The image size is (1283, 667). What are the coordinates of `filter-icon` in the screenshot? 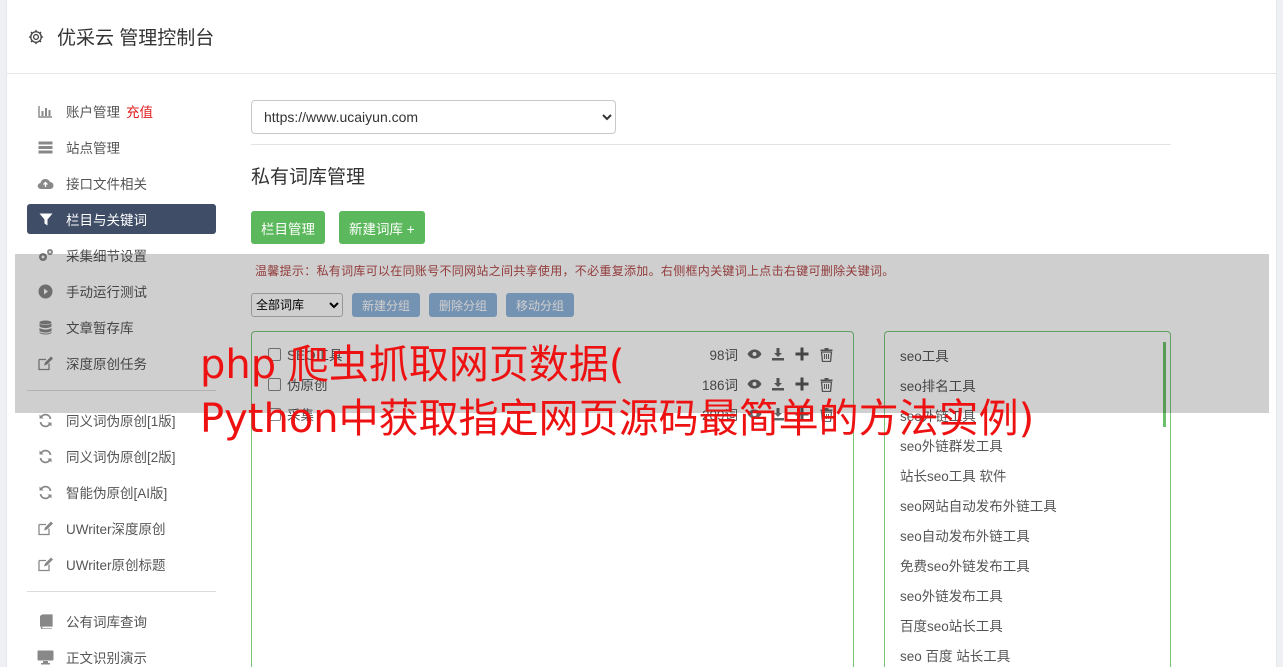 It's located at (45, 219).